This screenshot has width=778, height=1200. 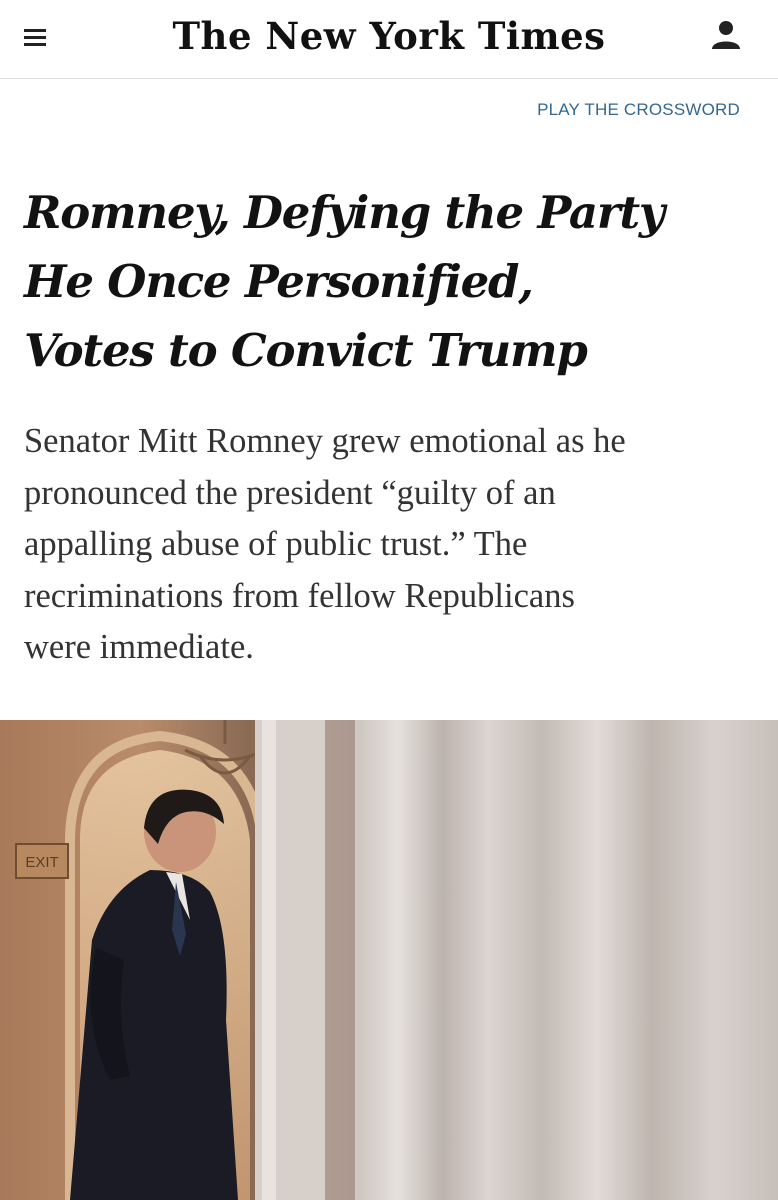 I want to click on summary-line: pronounced the president “guilty of an, so click(x=290, y=492).